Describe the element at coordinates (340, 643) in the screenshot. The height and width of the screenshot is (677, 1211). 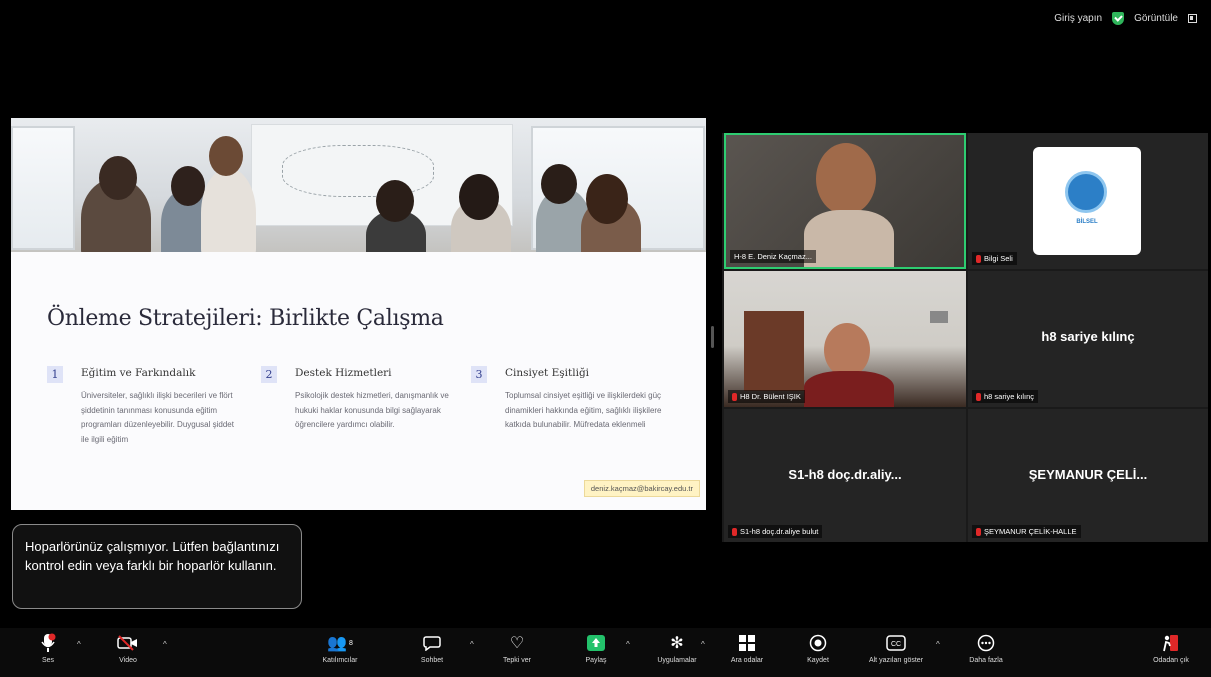
I see `participants-icon: 👥 8` at that location.